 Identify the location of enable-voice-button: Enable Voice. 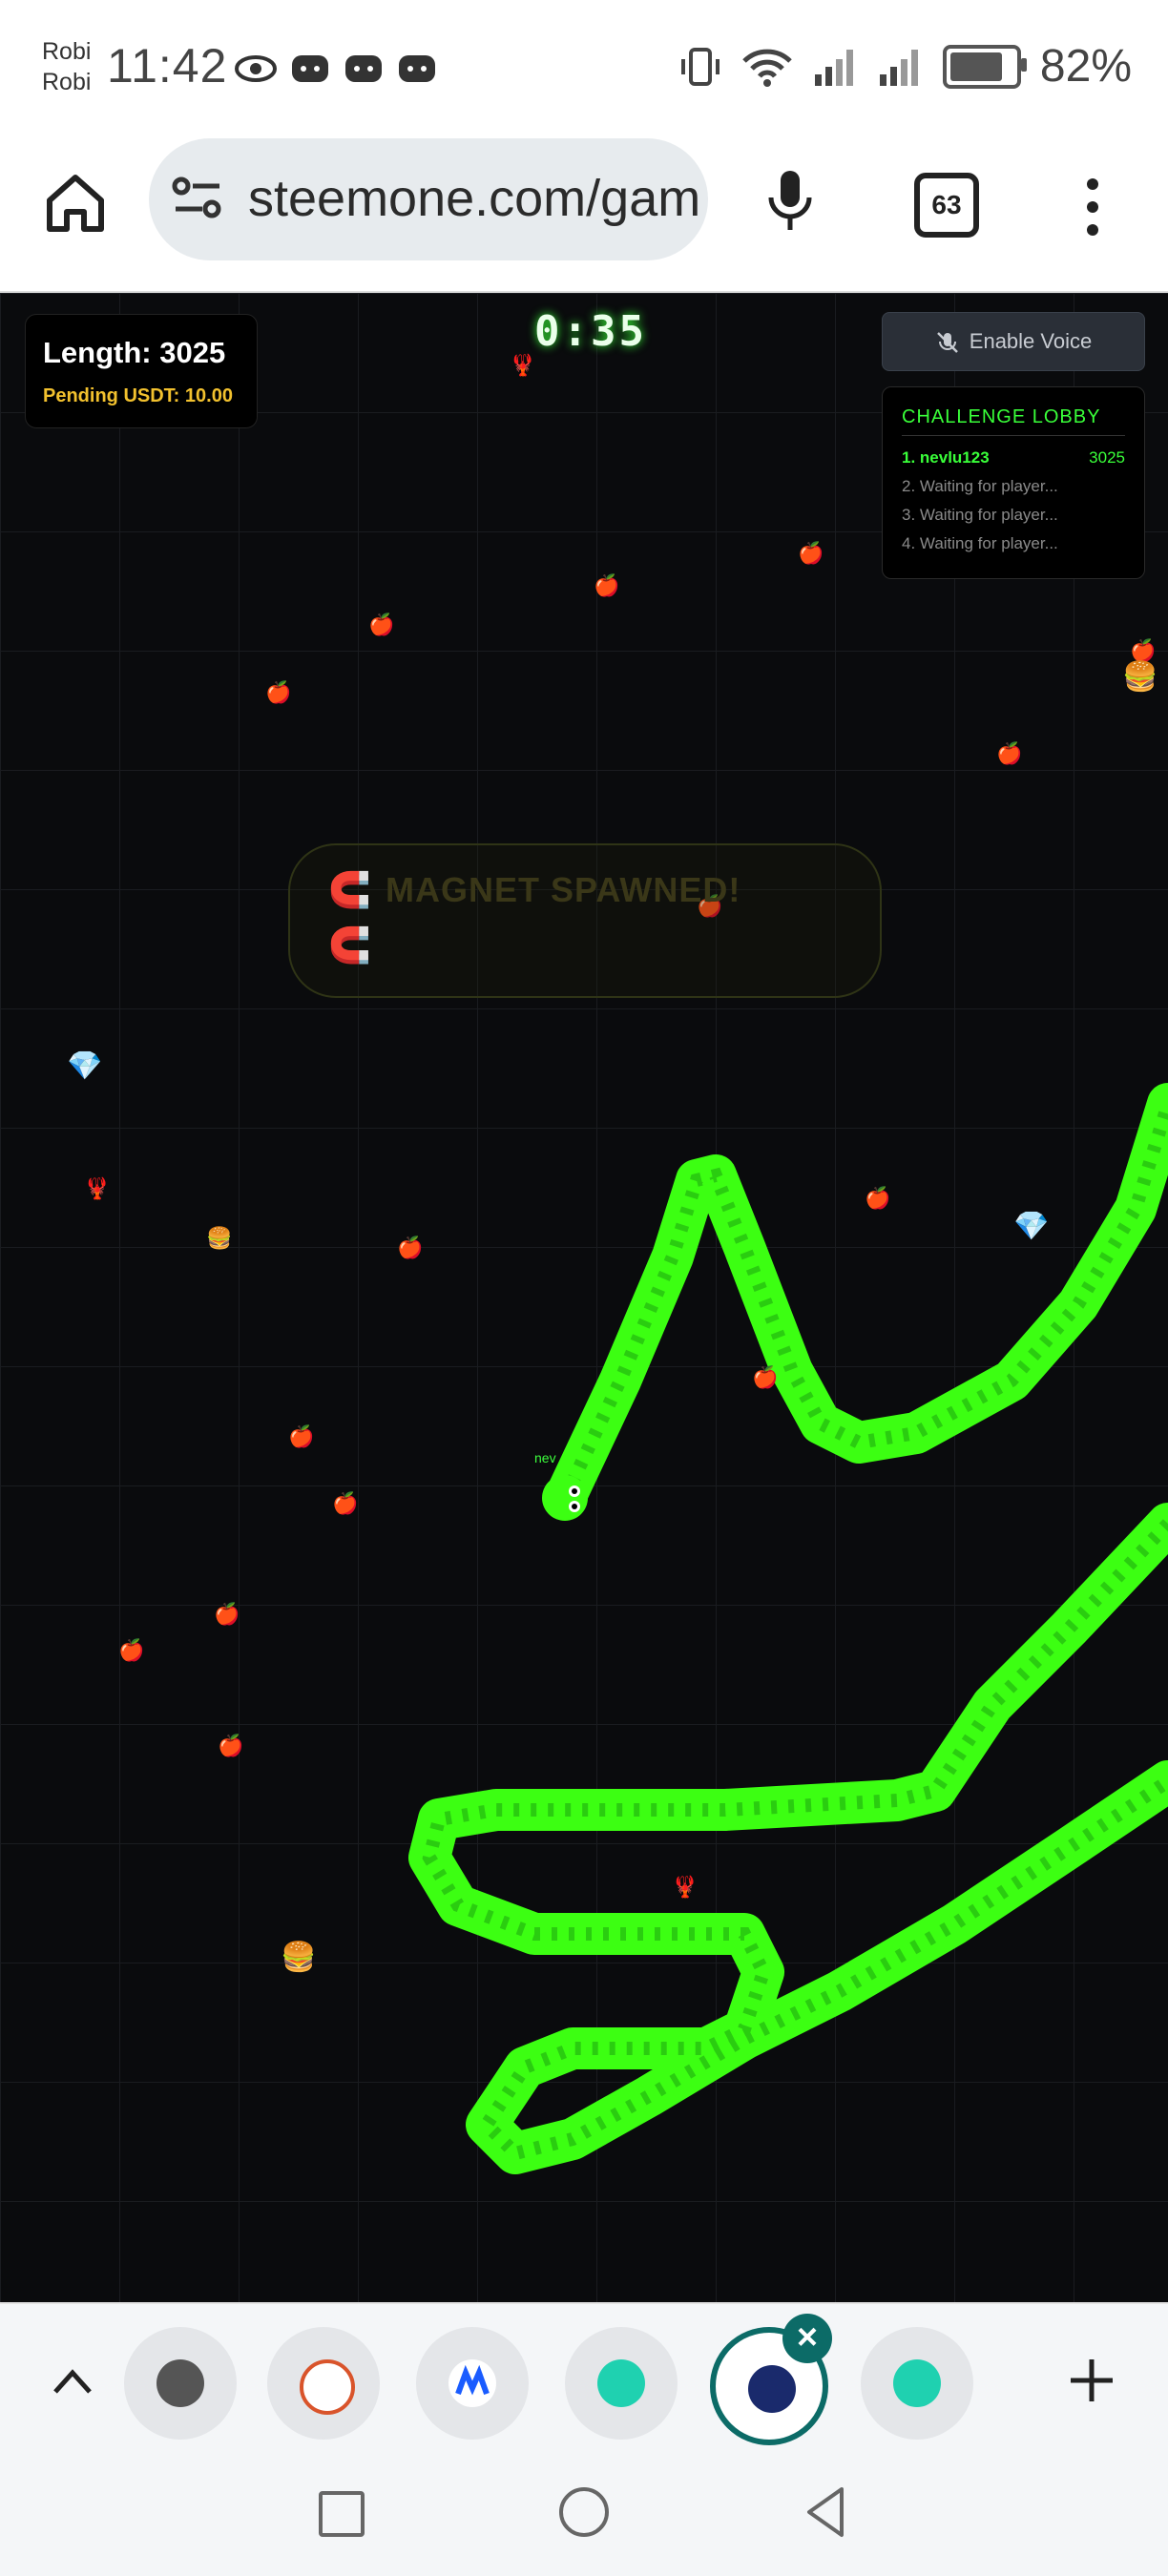
(1014, 341).